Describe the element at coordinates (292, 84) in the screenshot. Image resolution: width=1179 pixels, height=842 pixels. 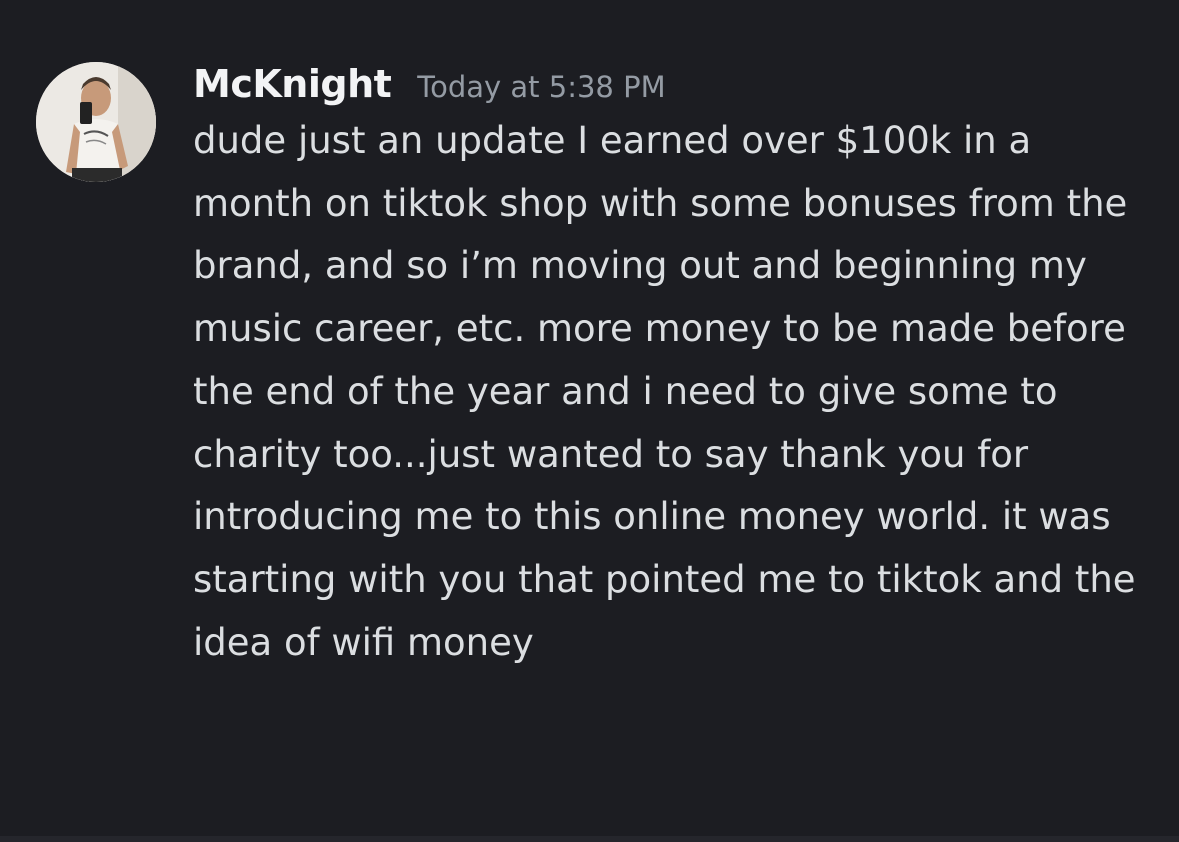
I see `username: McKnight` at that location.